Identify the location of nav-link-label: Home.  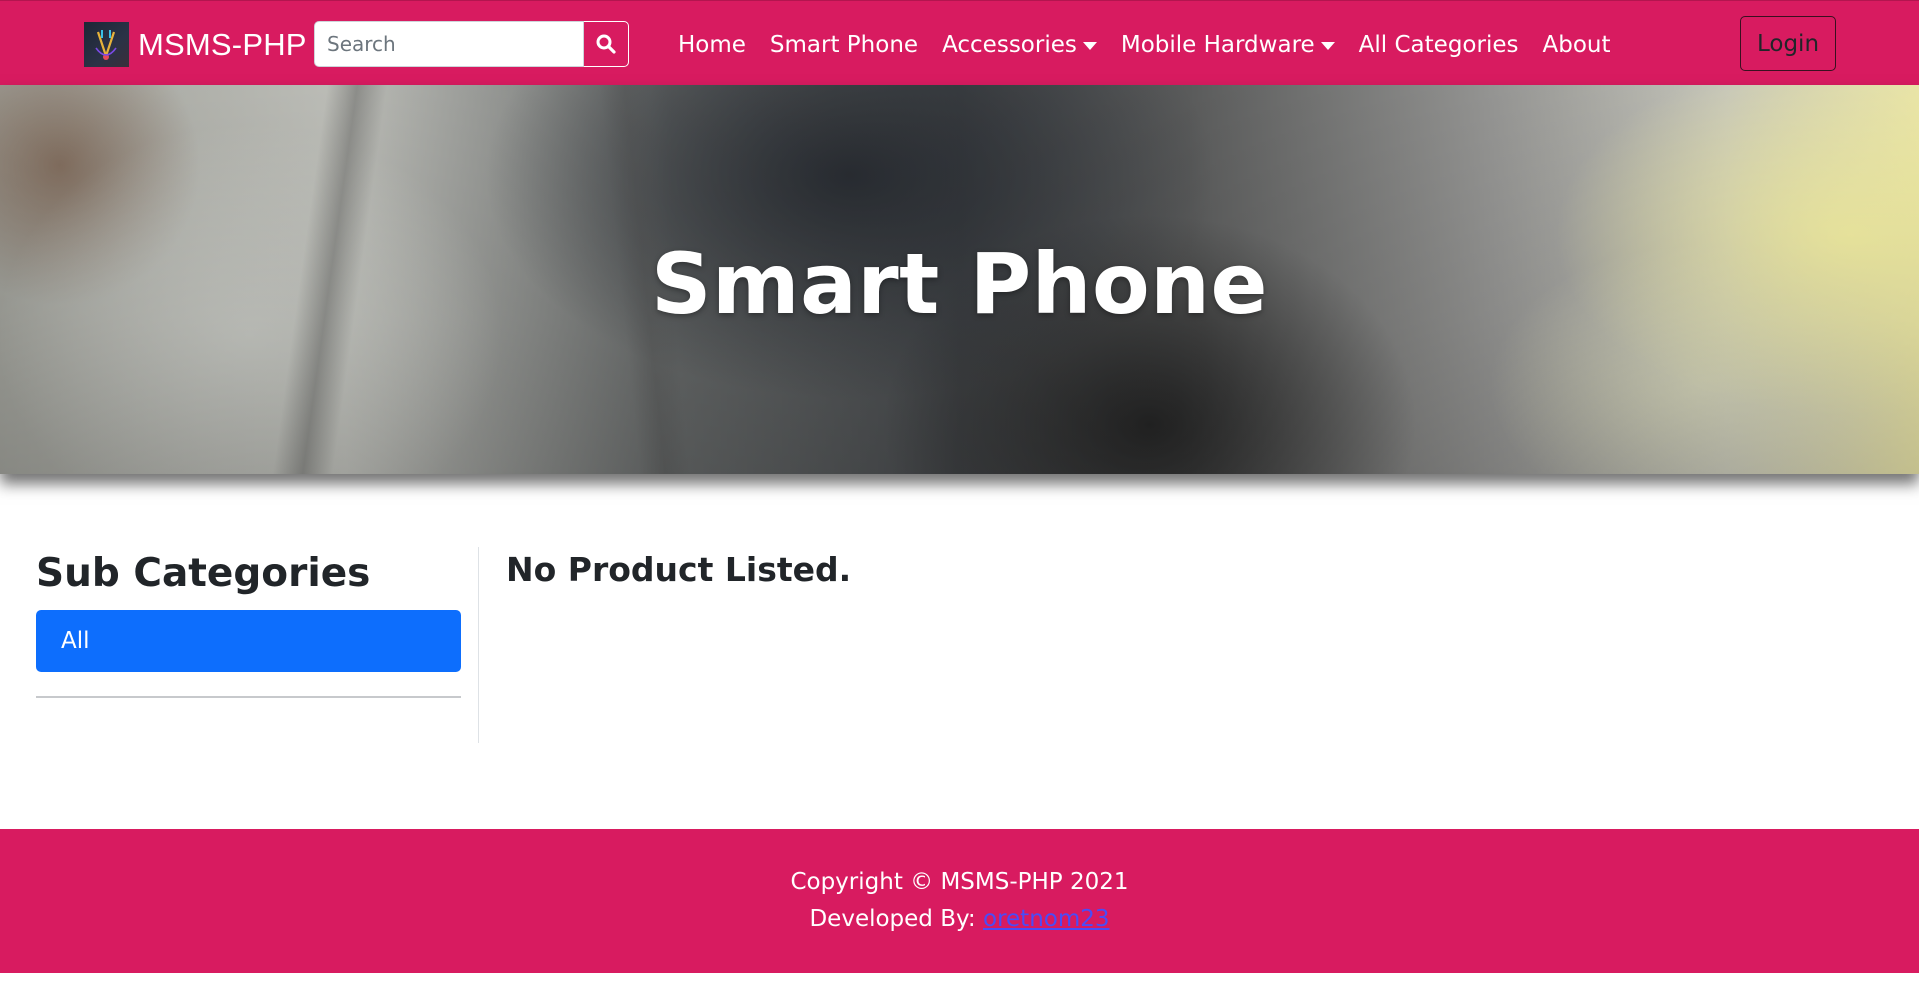
(712, 45).